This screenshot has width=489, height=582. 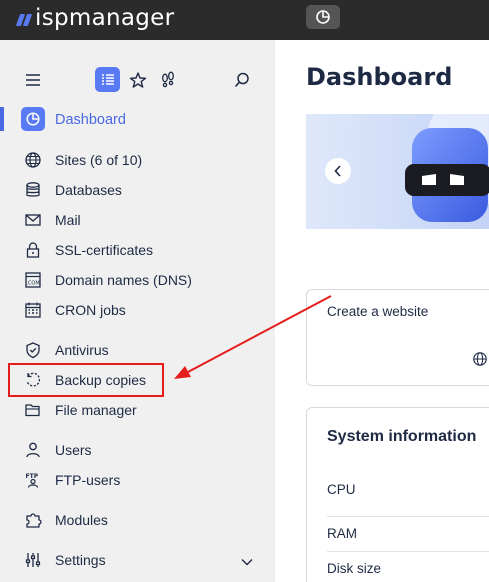 I want to click on sidebar-item-label: File manager, so click(x=96, y=410).